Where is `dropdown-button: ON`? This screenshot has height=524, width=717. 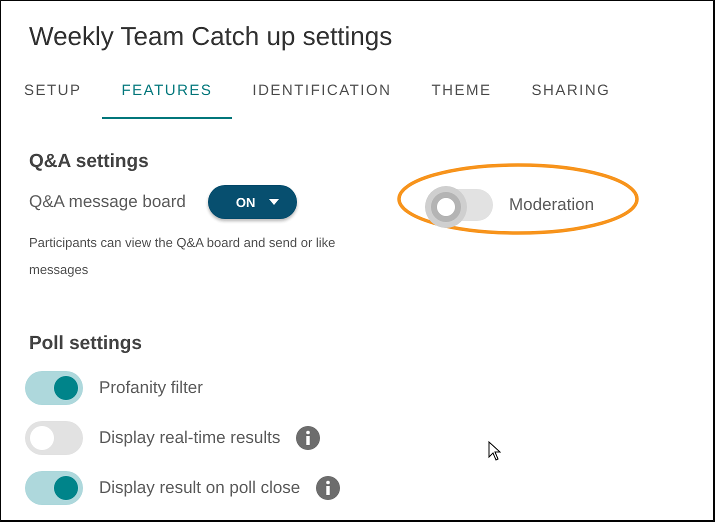
dropdown-button: ON is located at coordinates (253, 202).